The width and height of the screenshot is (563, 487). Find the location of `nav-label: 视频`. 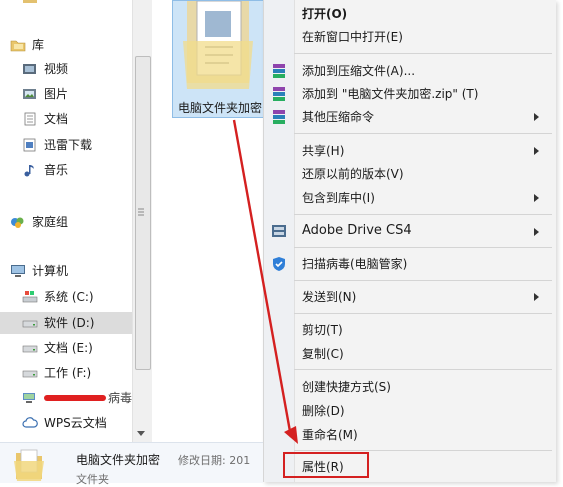

nav-label: 视频 is located at coordinates (56, 69).